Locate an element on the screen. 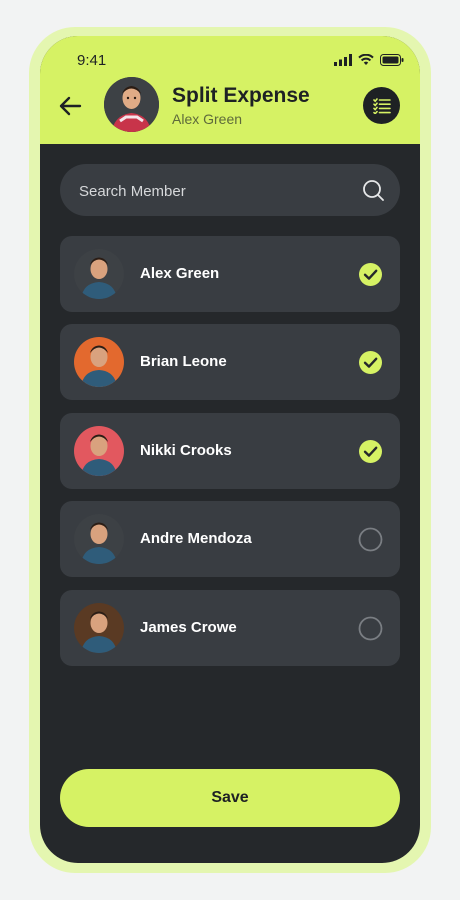  search-bar is located at coordinates (230, 191).